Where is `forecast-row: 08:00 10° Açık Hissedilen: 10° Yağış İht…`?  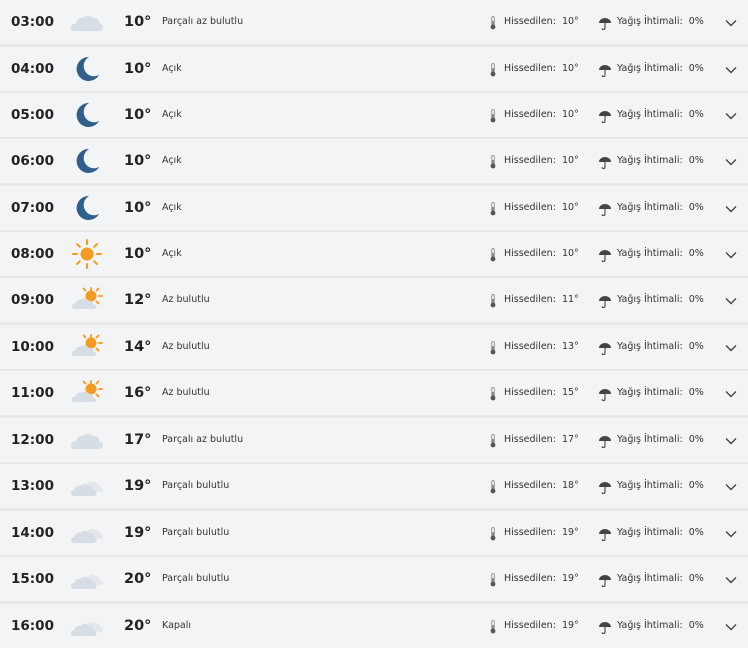
forecast-row: 08:00 10° Açık Hissedilen: 10° Yağış İht… is located at coordinates (374, 254).